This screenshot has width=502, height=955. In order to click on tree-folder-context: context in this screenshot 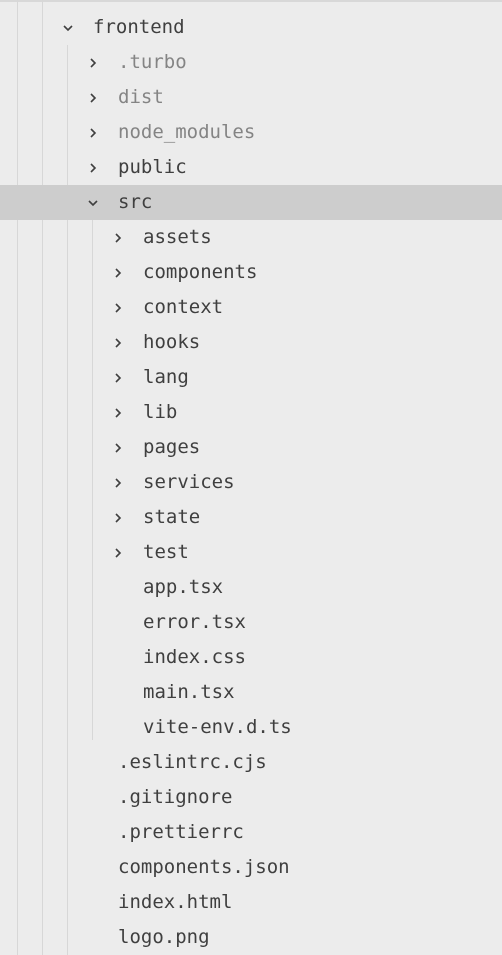, I will do `click(251, 307)`.